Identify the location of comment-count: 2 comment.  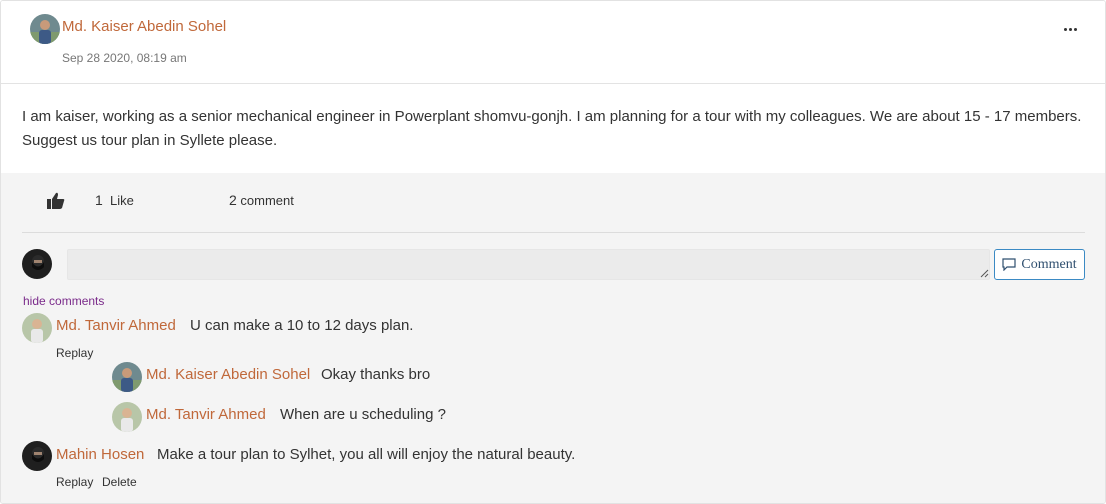
(261, 200).